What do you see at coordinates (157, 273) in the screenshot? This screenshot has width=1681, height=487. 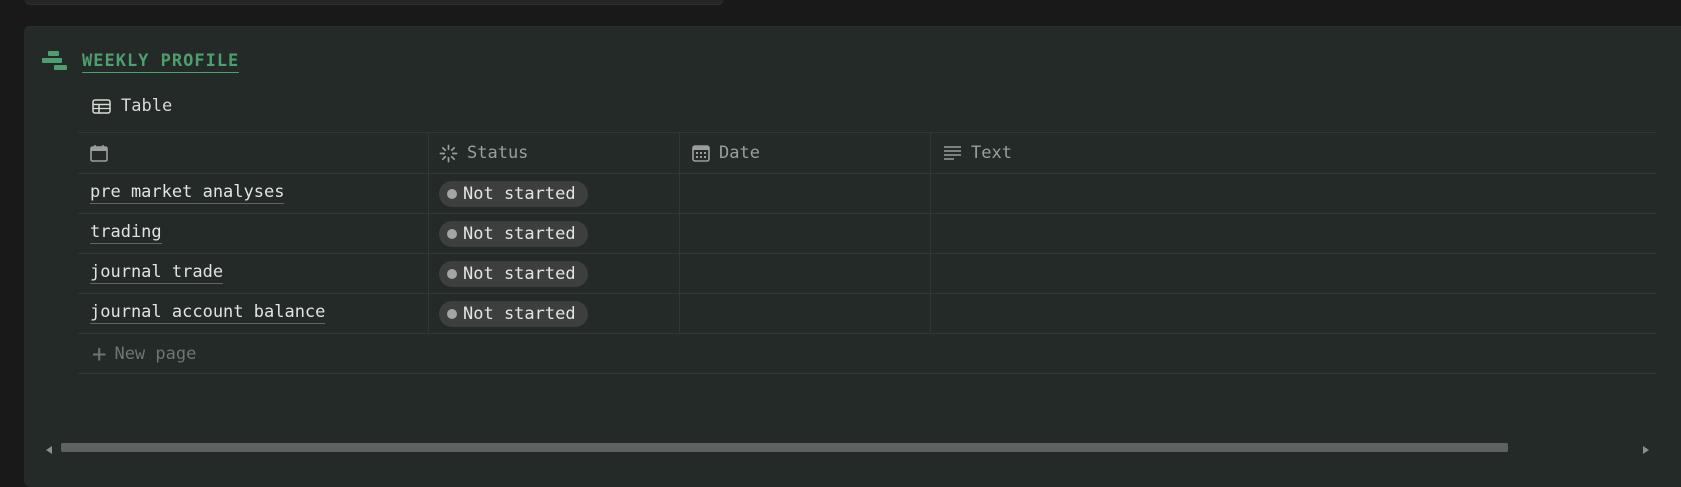 I see `row-title: journal trade` at bounding box center [157, 273].